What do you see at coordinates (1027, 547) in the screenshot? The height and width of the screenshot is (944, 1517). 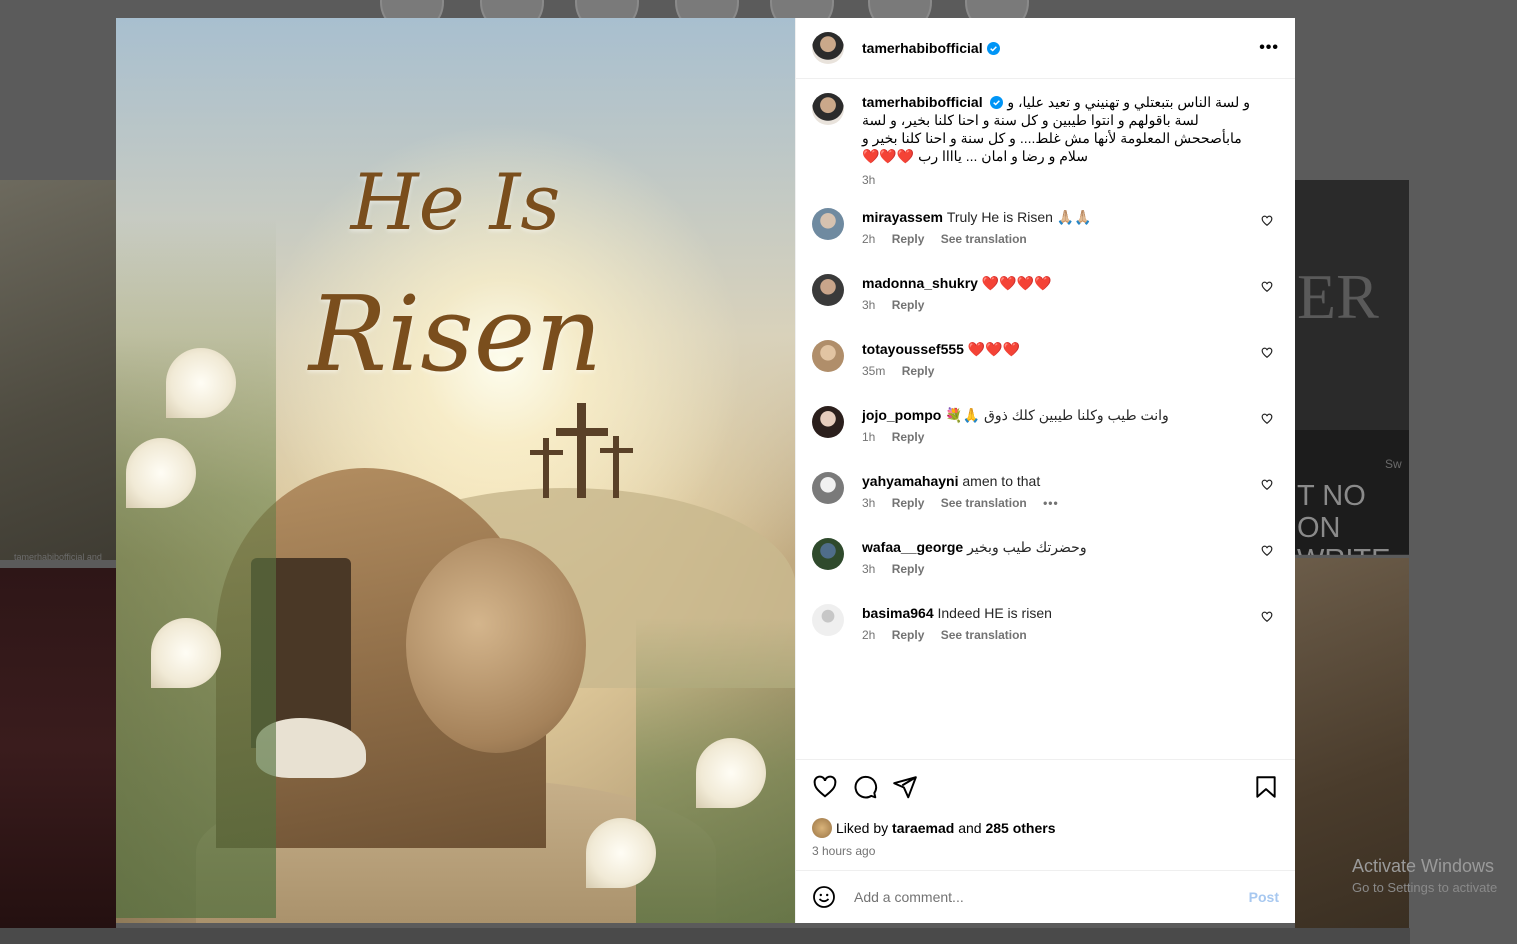 I see `comment-content: وحضرتك طيب وبخير` at bounding box center [1027, 547].